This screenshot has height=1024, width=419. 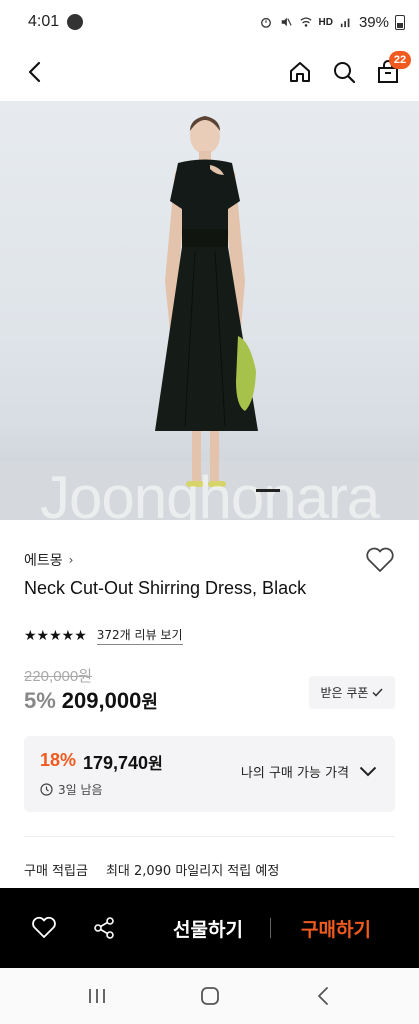 What do you see at coordinates (209, 836) in the screenshot?
I see `section-divider` at bounding box center [209, 836].